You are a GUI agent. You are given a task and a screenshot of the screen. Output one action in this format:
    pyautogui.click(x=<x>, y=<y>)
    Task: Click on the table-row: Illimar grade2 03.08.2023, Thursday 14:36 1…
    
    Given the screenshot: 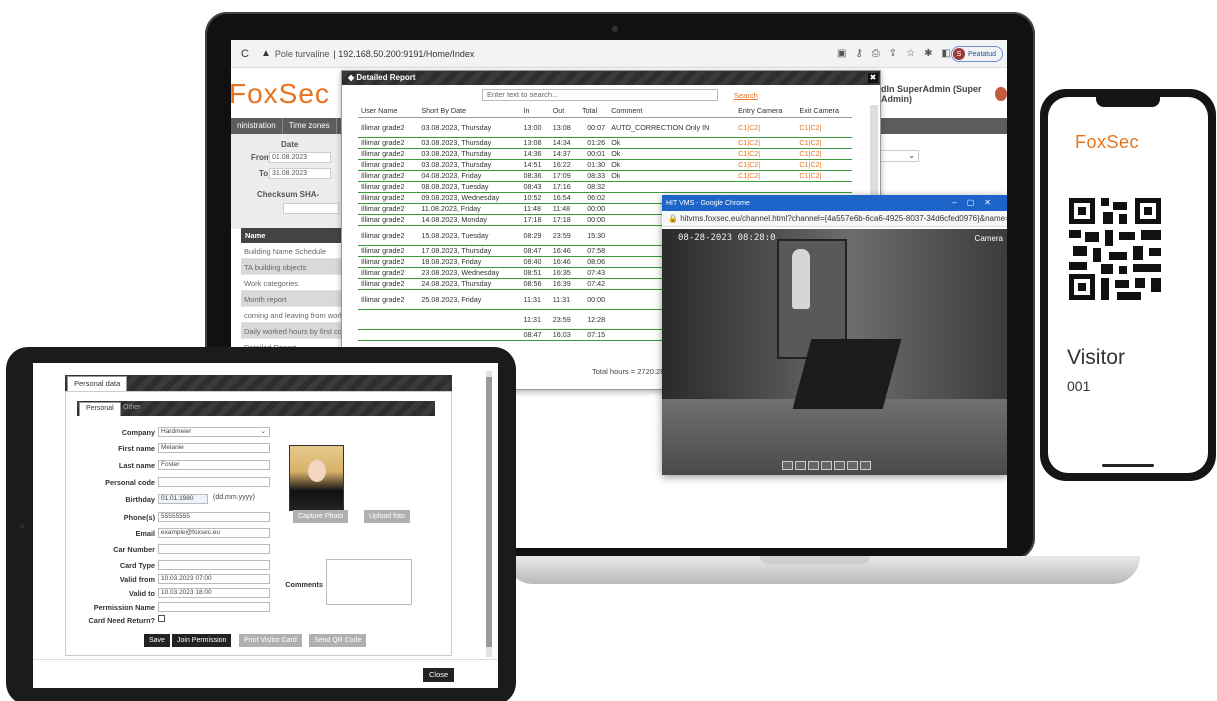 What is the action you would take?
    pyautogui.click(x=605, y=154)
    